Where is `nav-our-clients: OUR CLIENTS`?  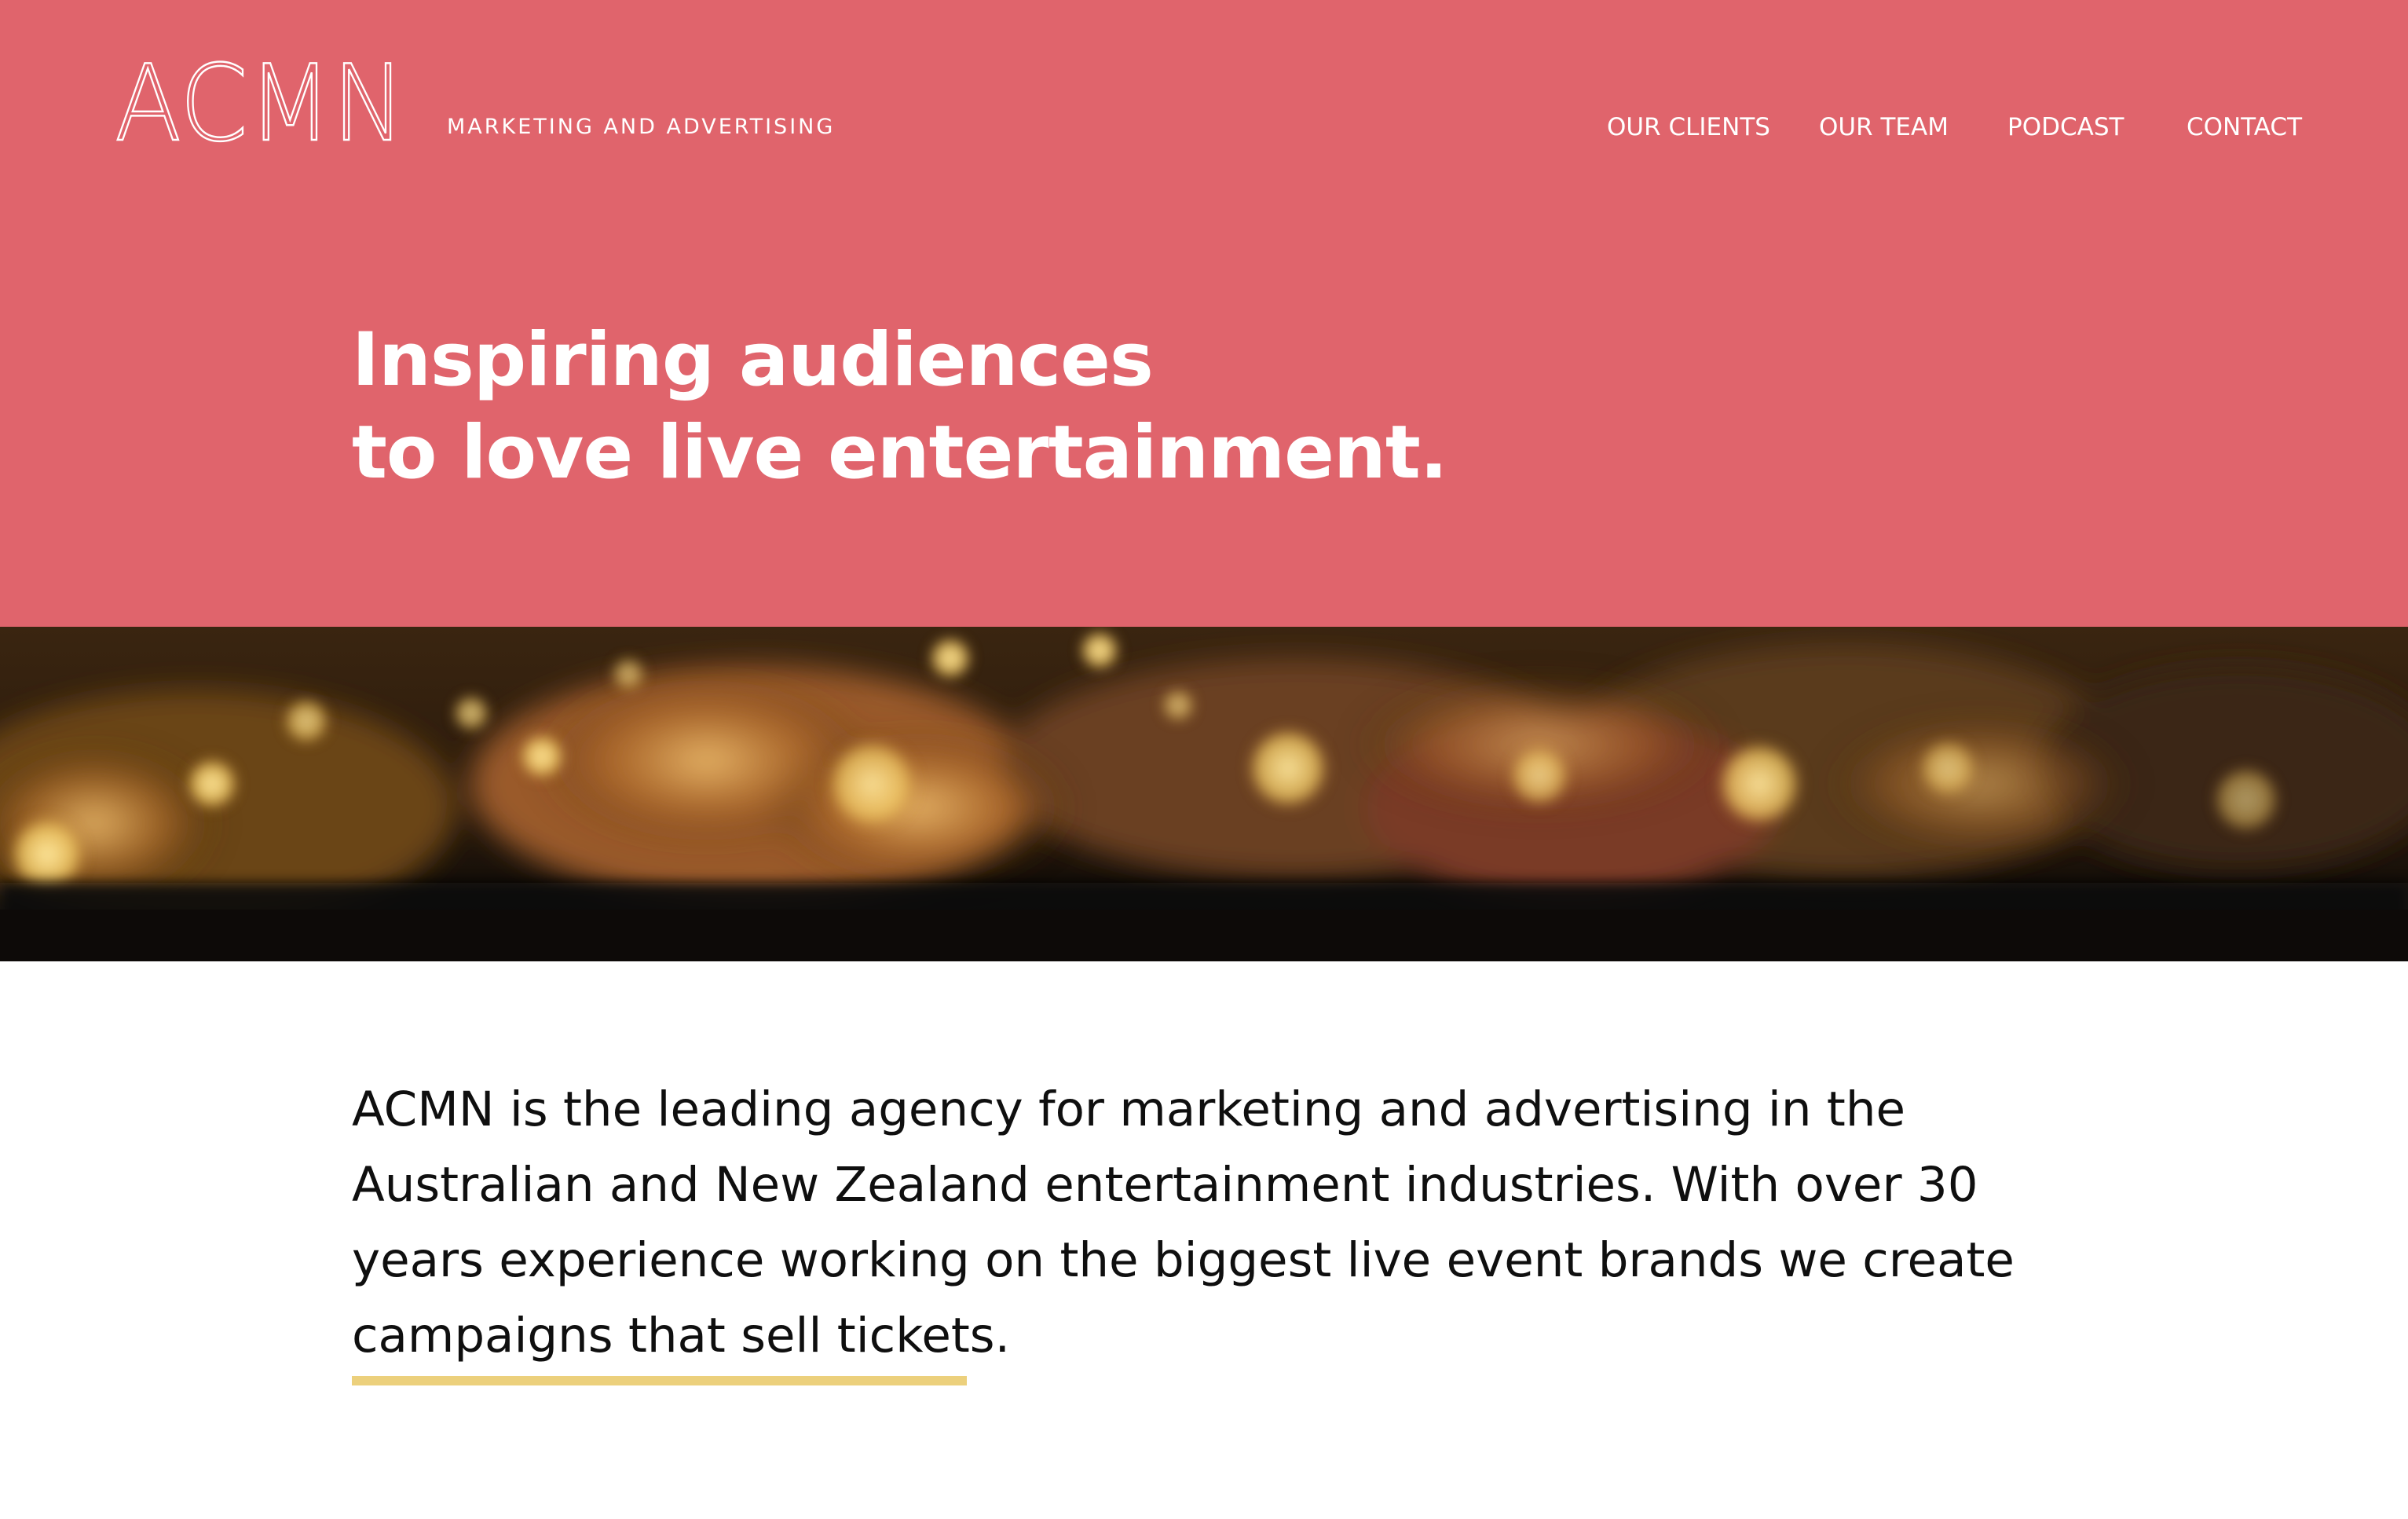
nav-our-clients: OUR CLIENTS is located at coordinates (1688, 129).